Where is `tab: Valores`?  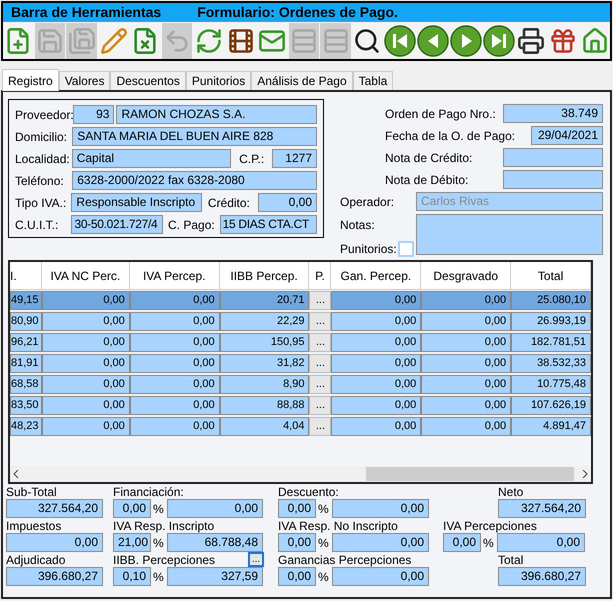 tab: Valores is located at coordinates (84, 80).